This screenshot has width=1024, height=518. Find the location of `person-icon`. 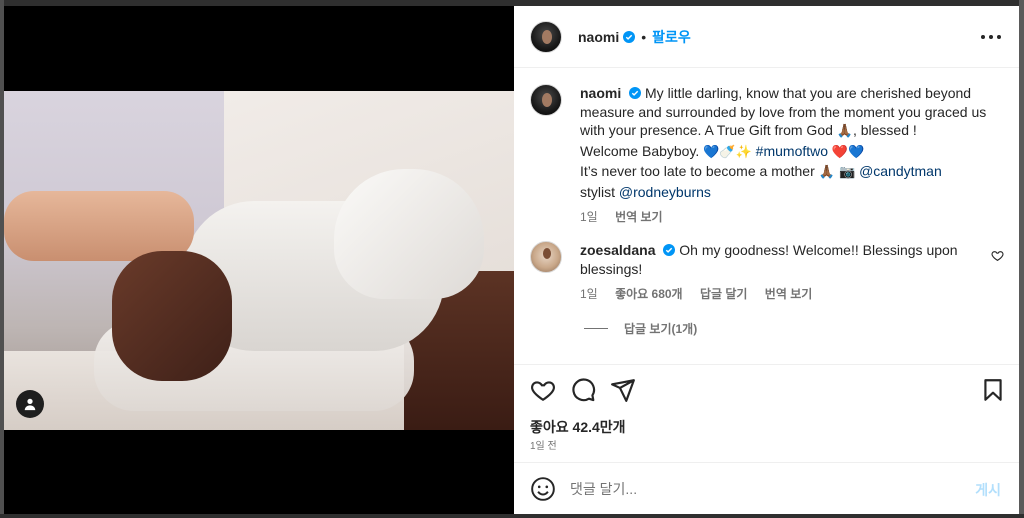

person-icon is located at coordinates (30, 404).